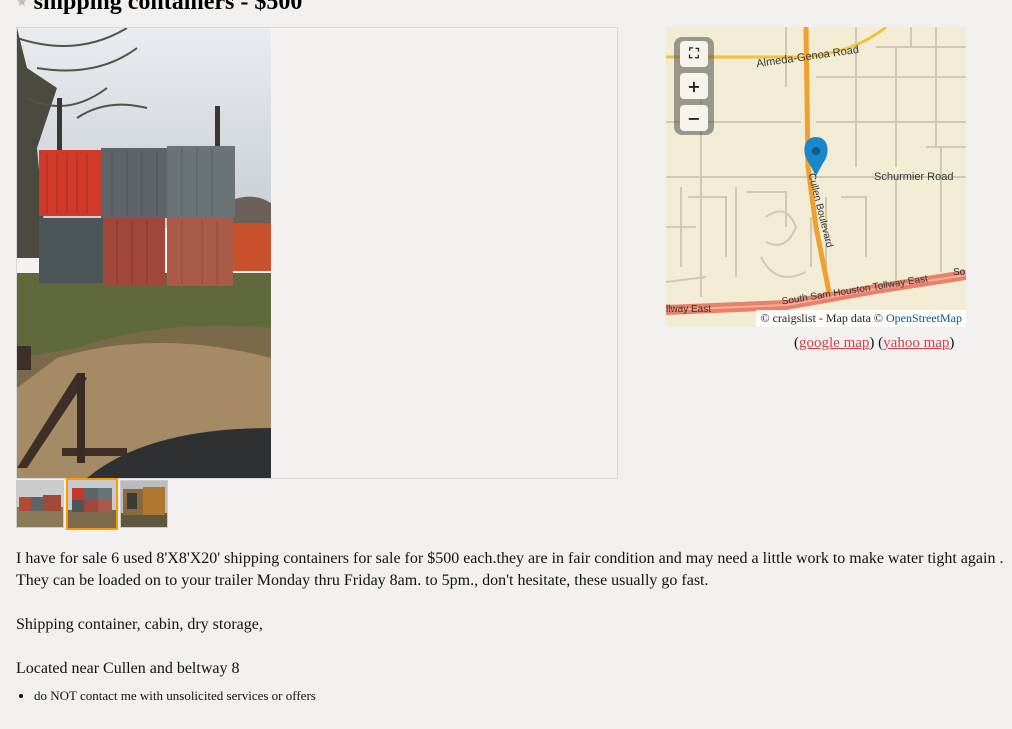 The height and width of the screenshot is (729, 1012). I want to click on body-paragraph: Located near Cullen and beltway 8, so click(128, 668).